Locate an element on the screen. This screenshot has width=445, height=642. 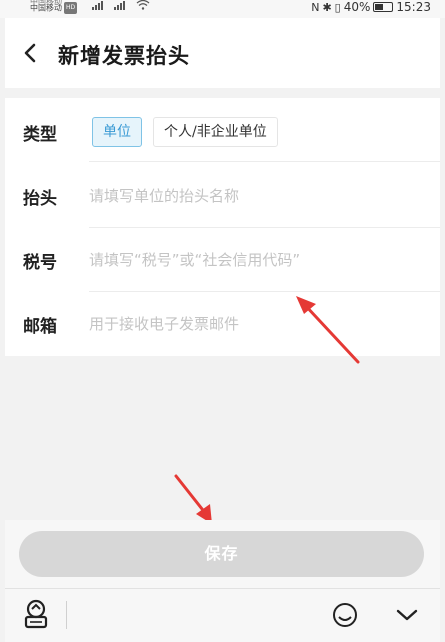
emoji-icon is located at coordinates (345, 615).